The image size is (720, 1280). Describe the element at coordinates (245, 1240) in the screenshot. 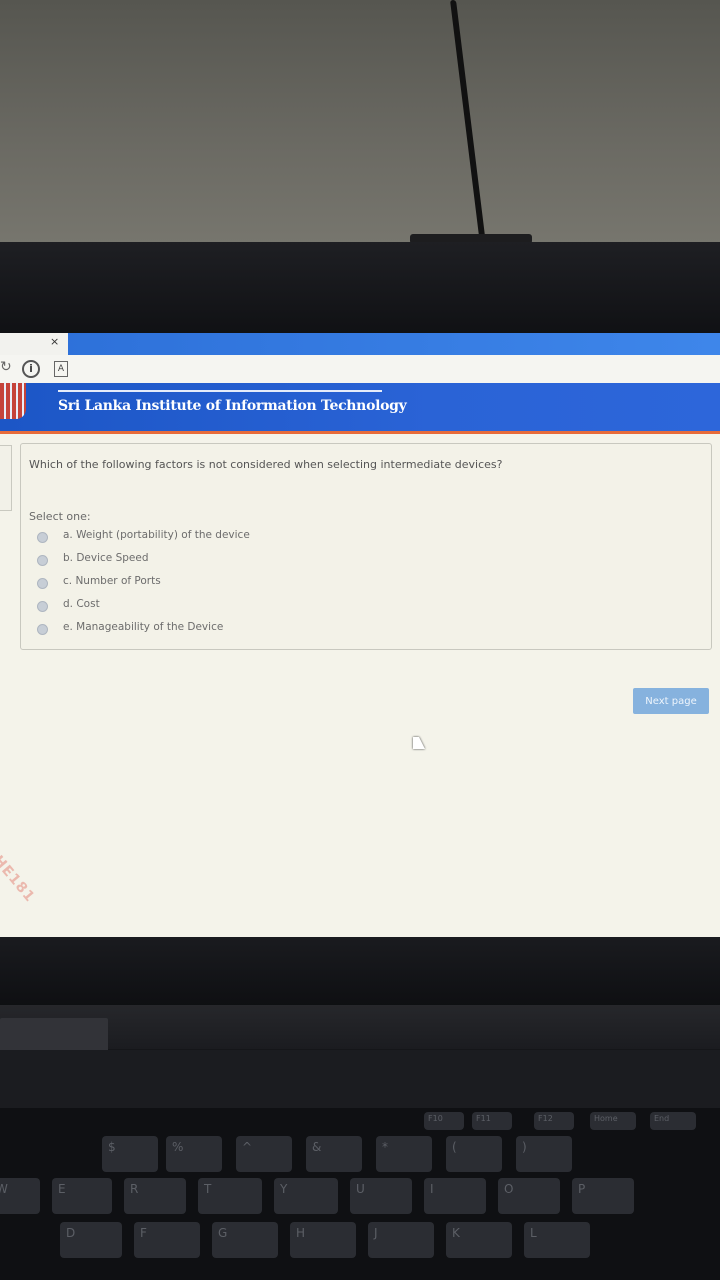

I see `key-g: G` at that location.